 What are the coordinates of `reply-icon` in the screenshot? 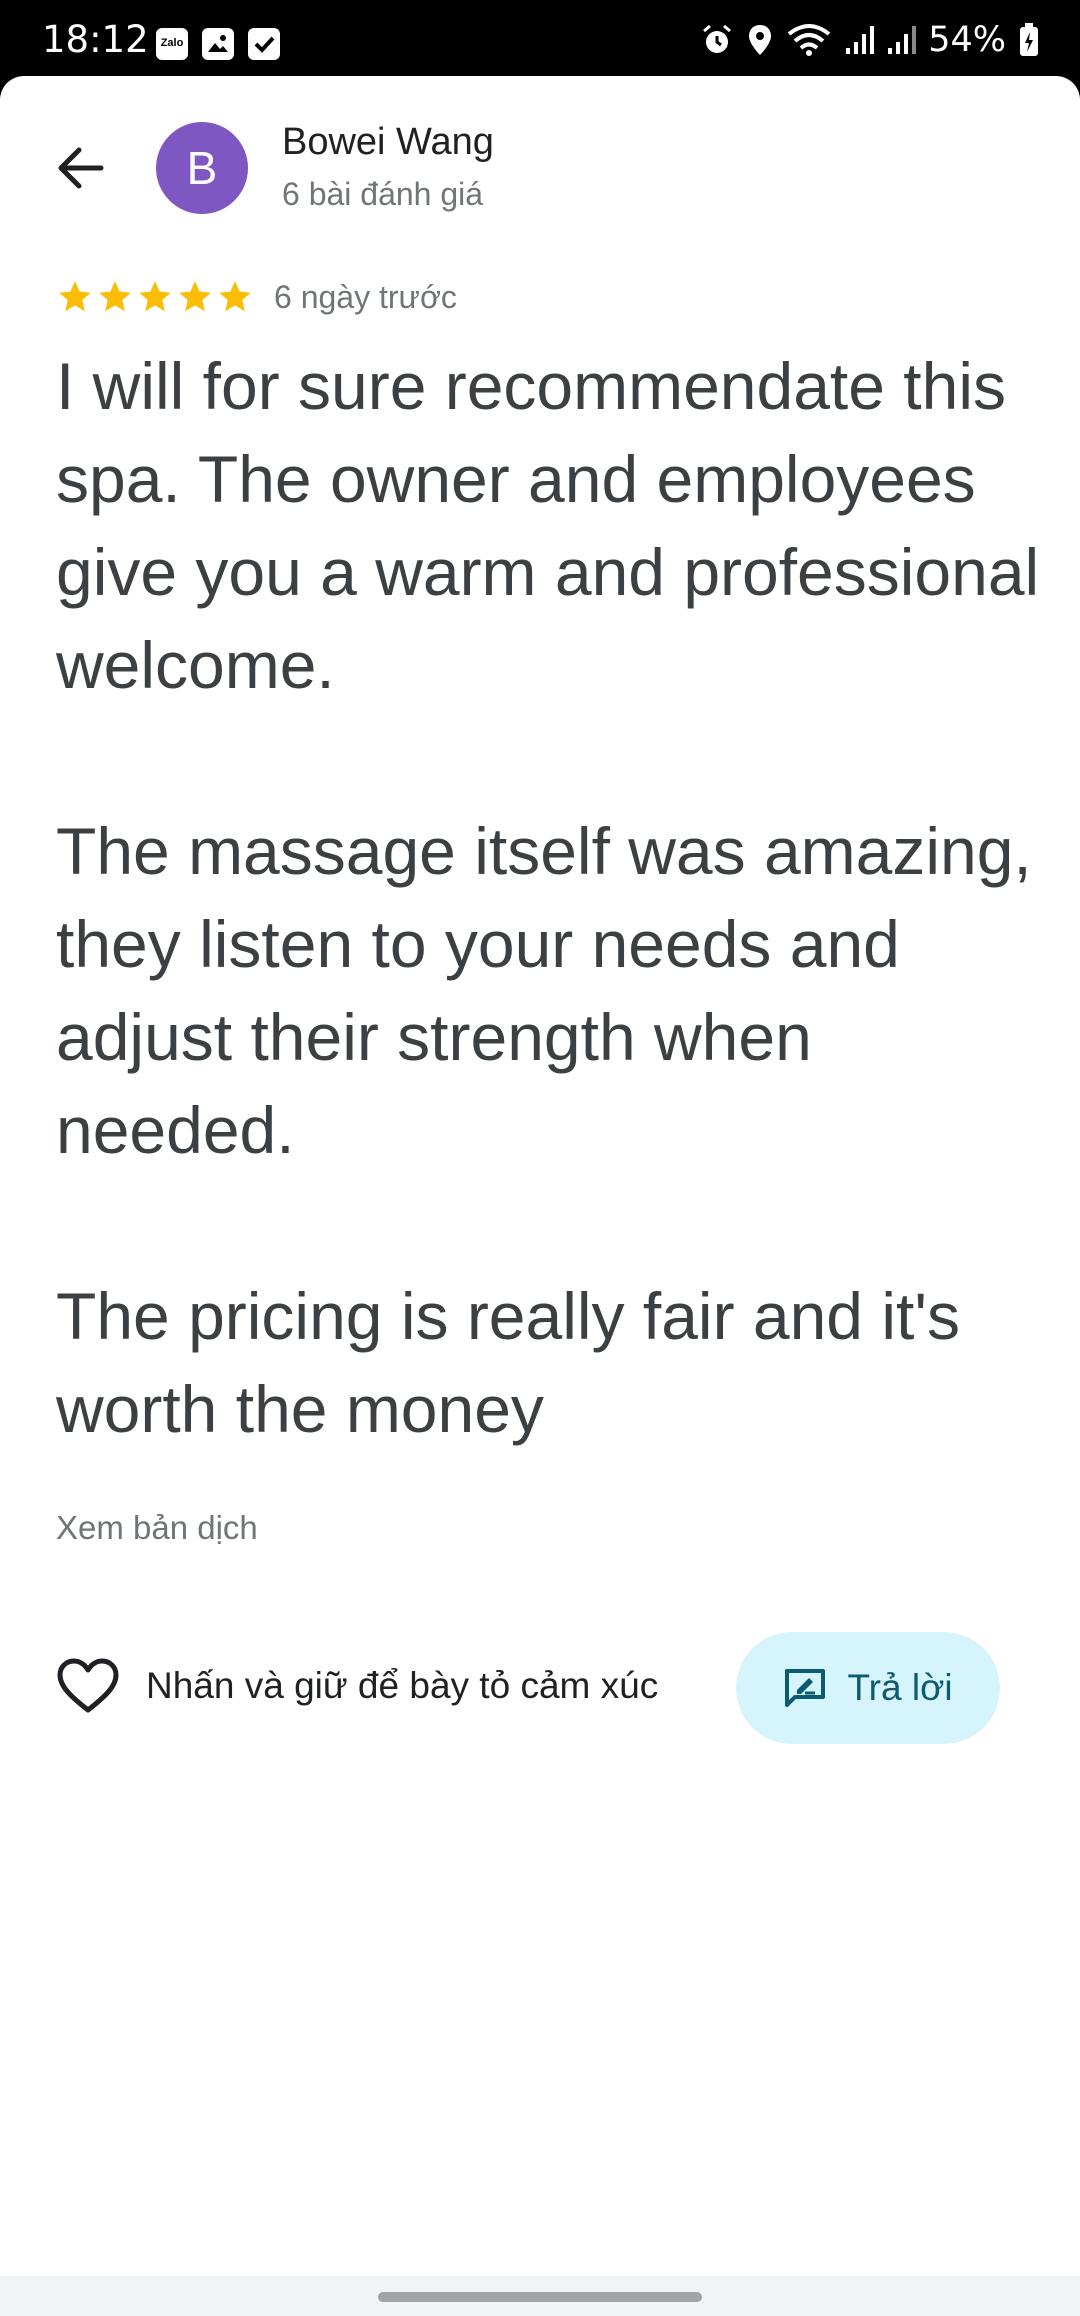 It's located at (805, 1688).